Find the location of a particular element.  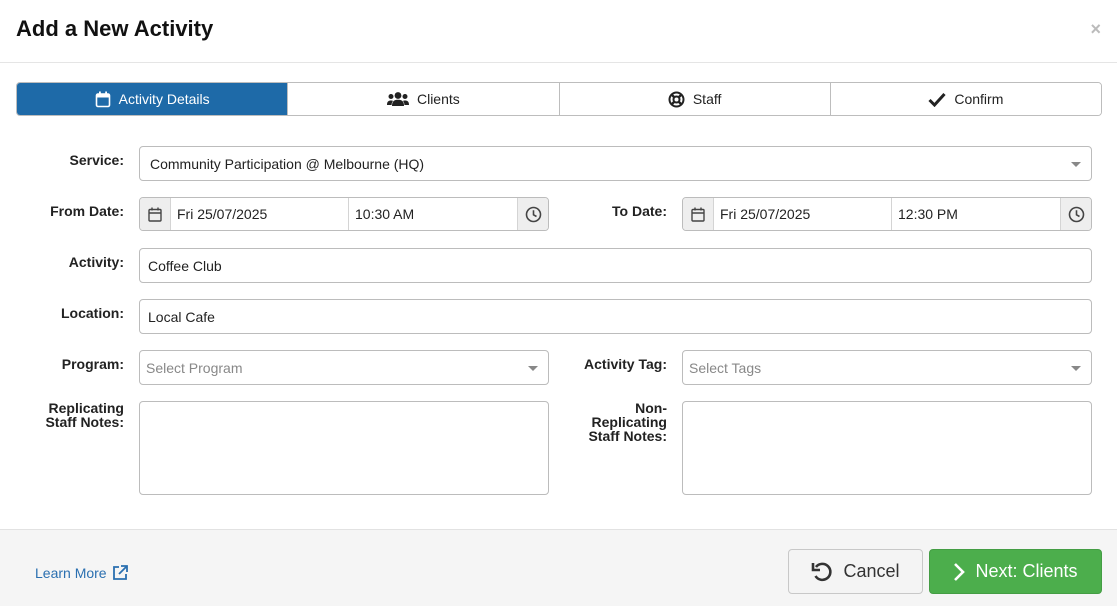

to-date-picker: Fri 25/07/2025 12:30 PM is located at coordinates (887, 214).